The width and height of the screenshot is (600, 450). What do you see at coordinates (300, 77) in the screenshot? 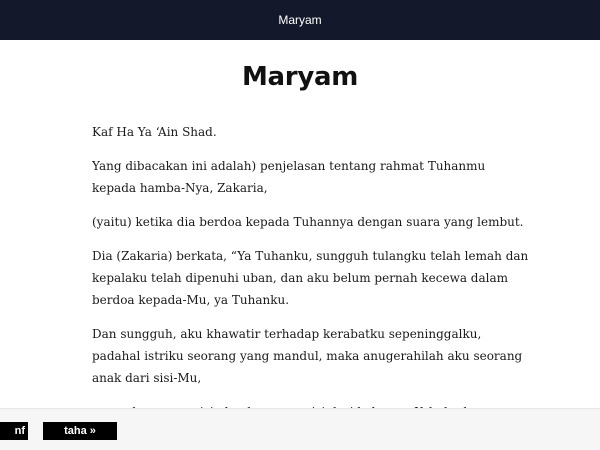
I see `page-title: Maryam` at bounding box center [300, 77].